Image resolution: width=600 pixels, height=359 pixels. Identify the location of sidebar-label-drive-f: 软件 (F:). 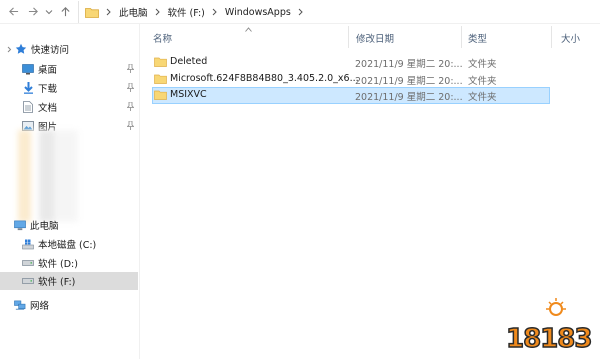
(57, 282).